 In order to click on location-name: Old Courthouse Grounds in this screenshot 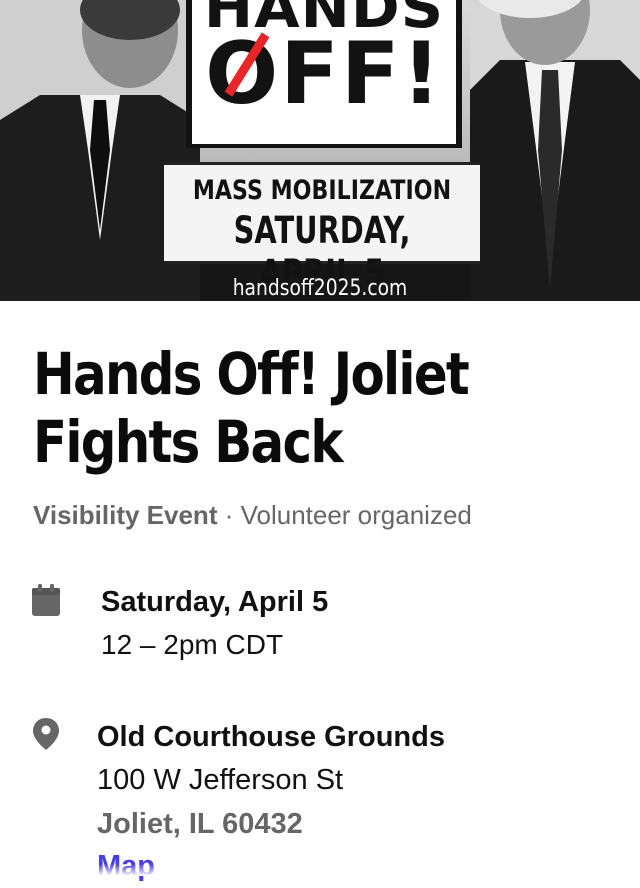, I will do `click(271, 737)`.